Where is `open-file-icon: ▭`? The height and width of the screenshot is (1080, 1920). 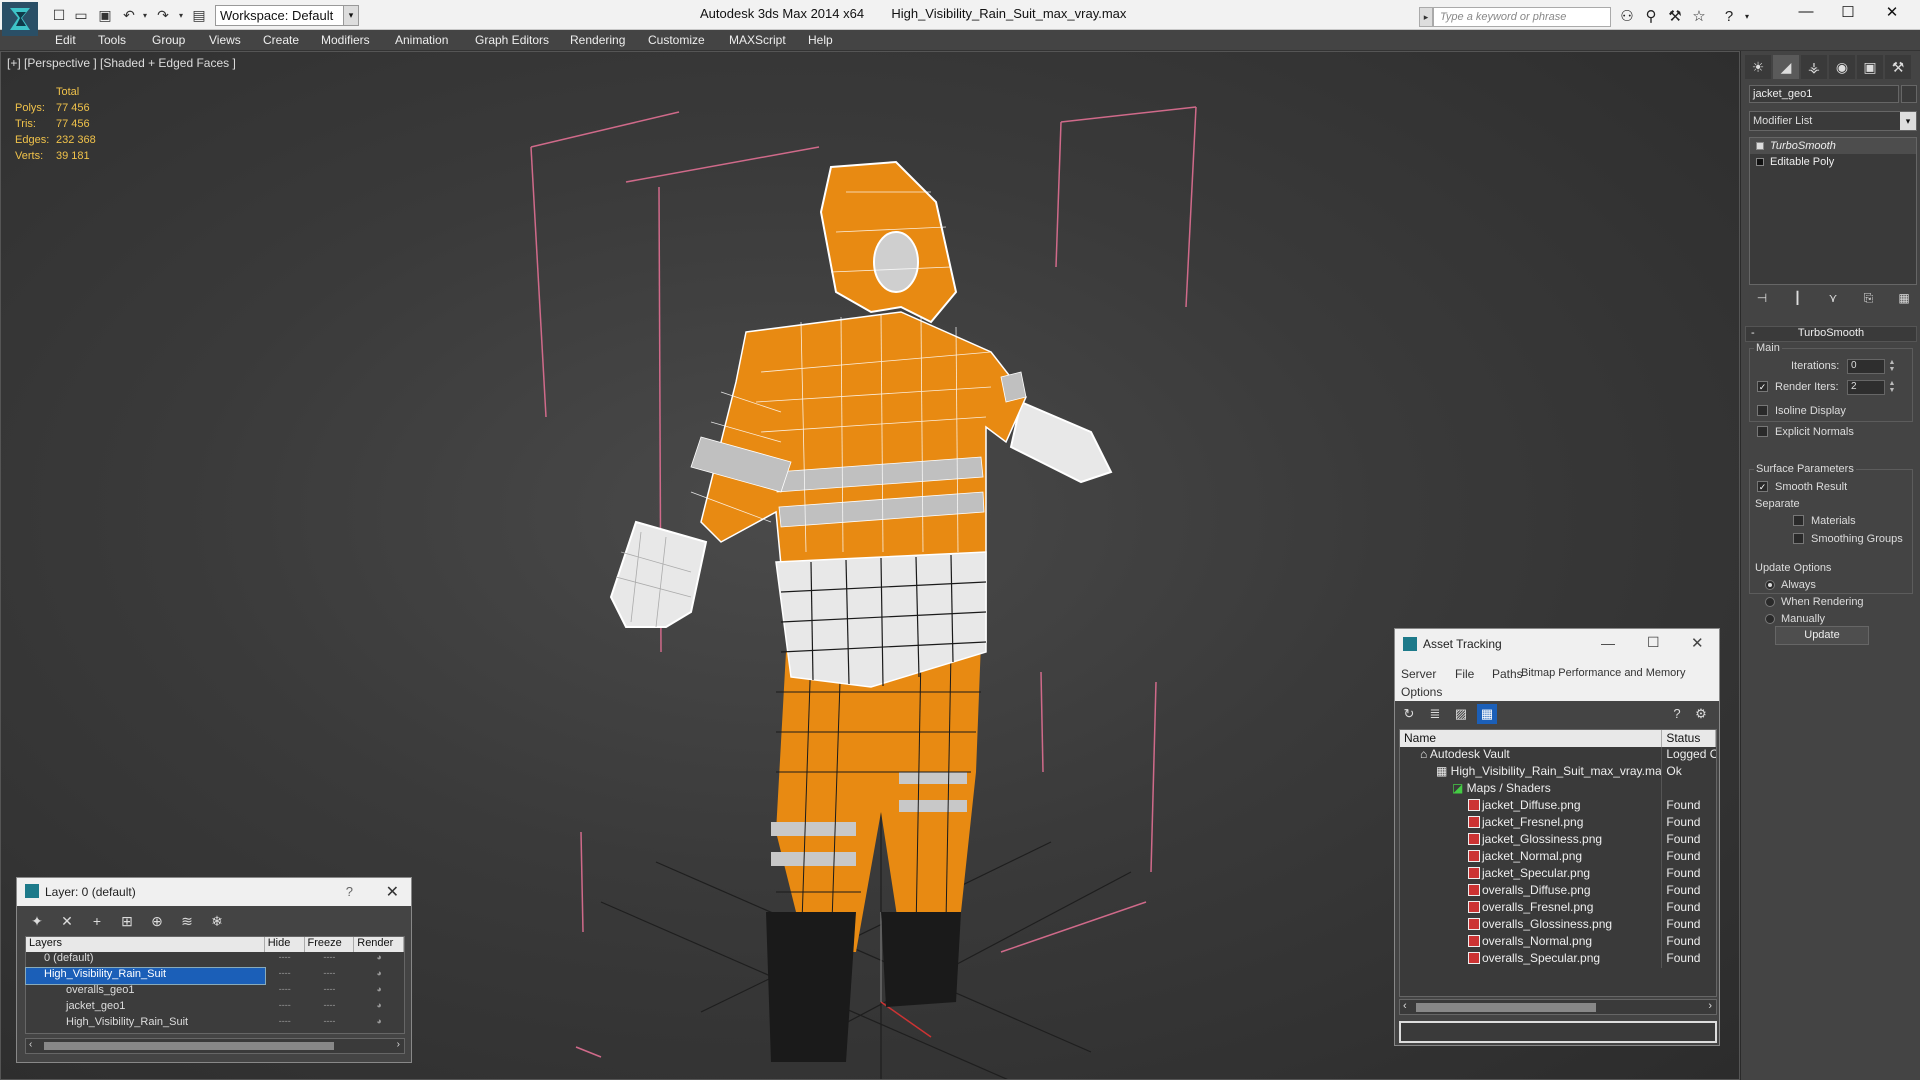
open-file-icon: ▭ is located at coordinates (81, 15).